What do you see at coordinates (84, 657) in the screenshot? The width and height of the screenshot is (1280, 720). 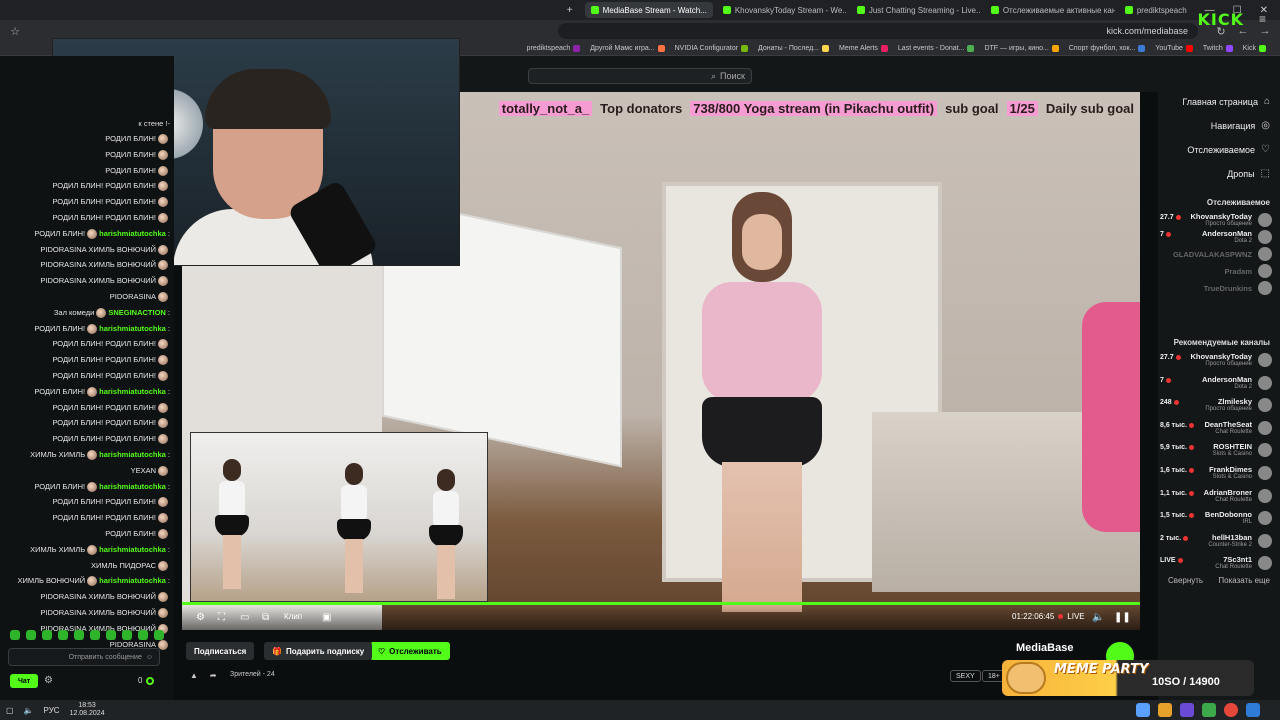 I see `chat-input: Отправить сообщение ☺` at bounding box center [84, 657].